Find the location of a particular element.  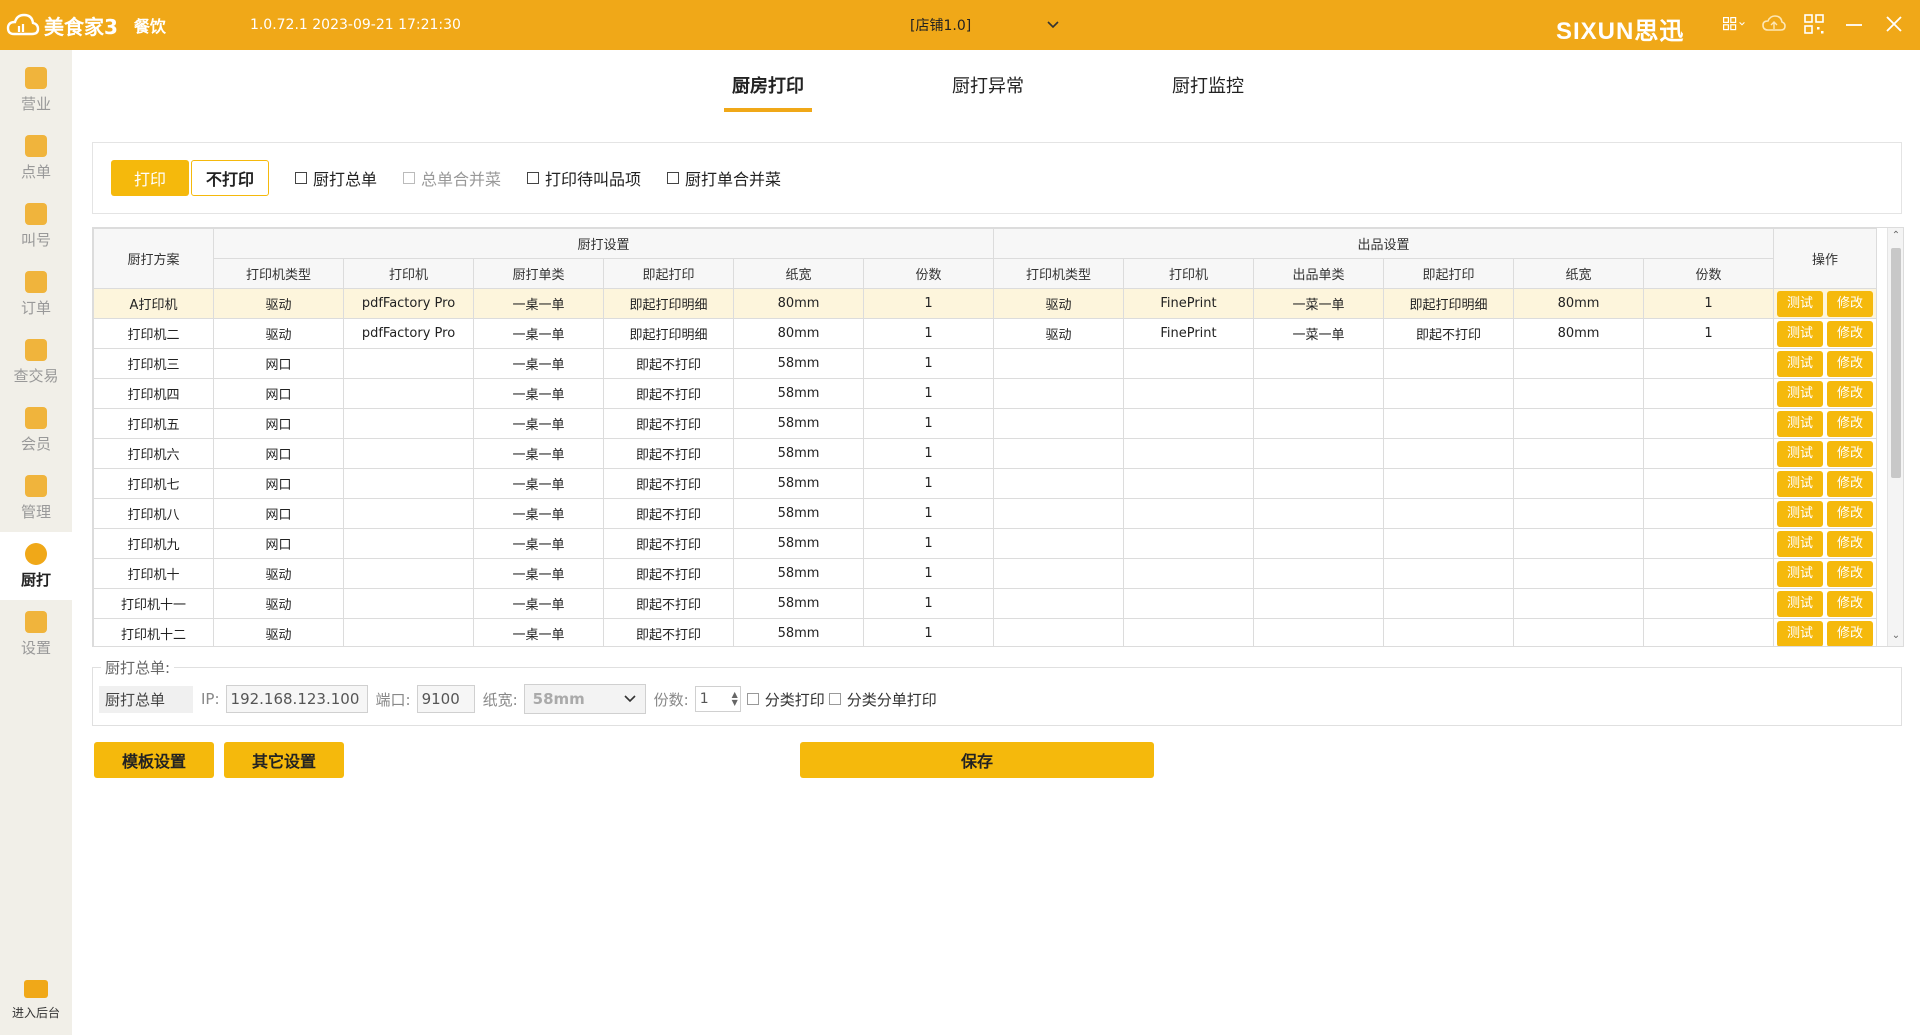

table-scrollbar: ⌃ ⌄ is located at coordinates (1895, 437).